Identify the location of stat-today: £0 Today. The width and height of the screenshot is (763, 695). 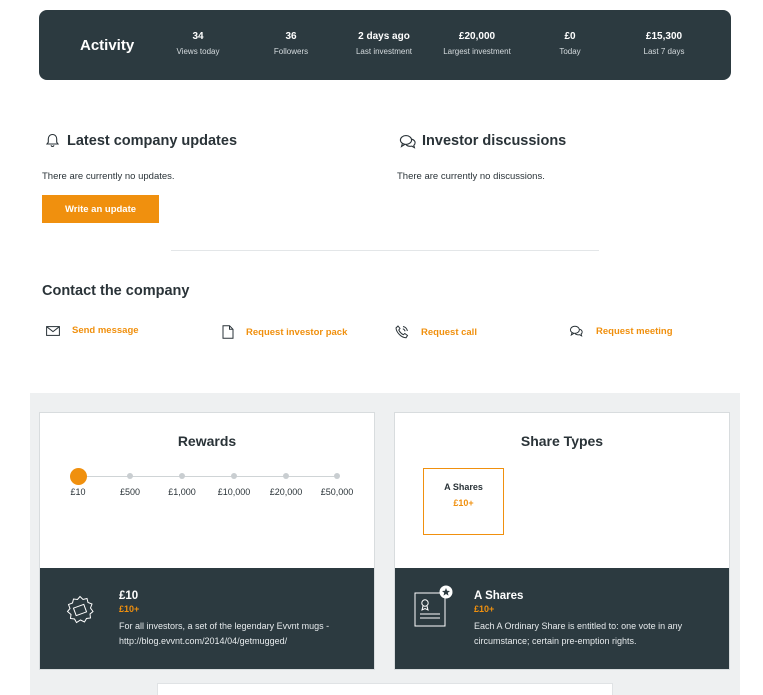
(570, 43).